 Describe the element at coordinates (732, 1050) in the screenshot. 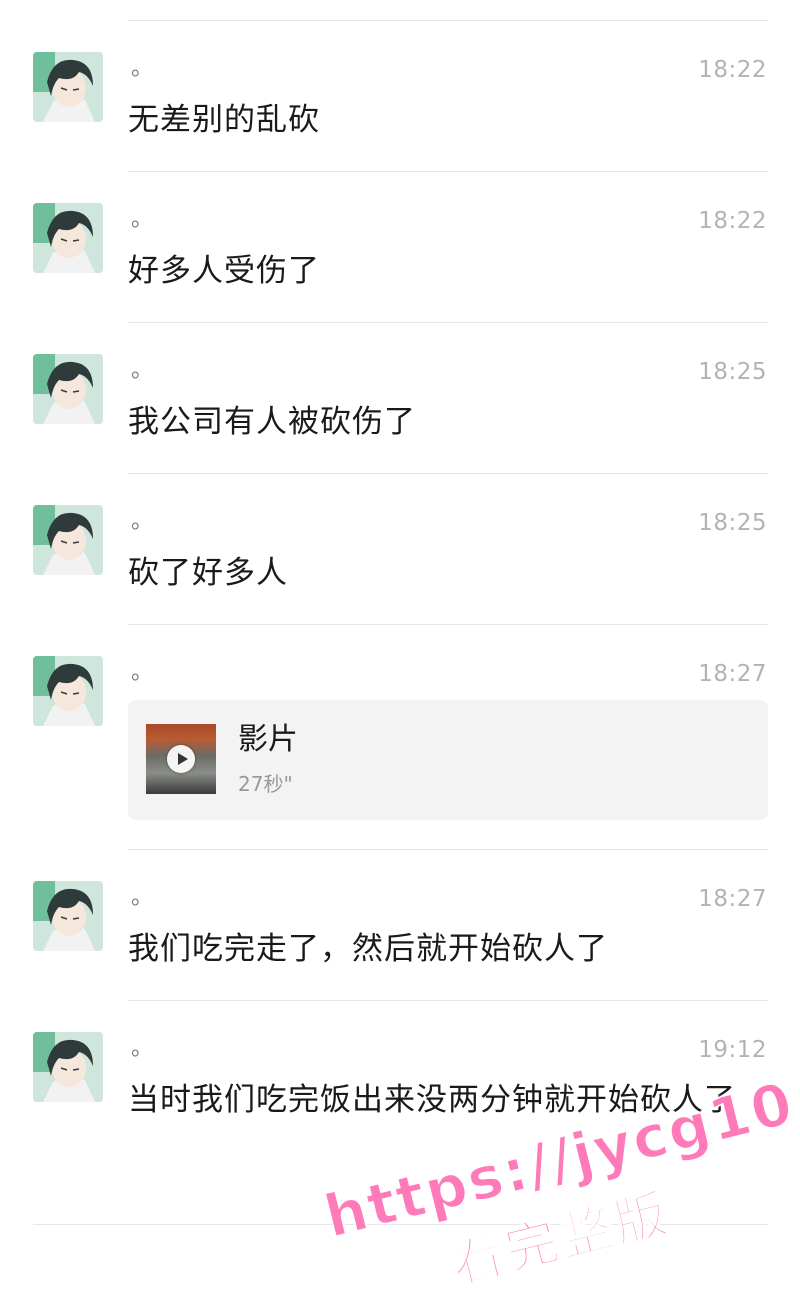

I see `timestamp: 19:12` at that location.